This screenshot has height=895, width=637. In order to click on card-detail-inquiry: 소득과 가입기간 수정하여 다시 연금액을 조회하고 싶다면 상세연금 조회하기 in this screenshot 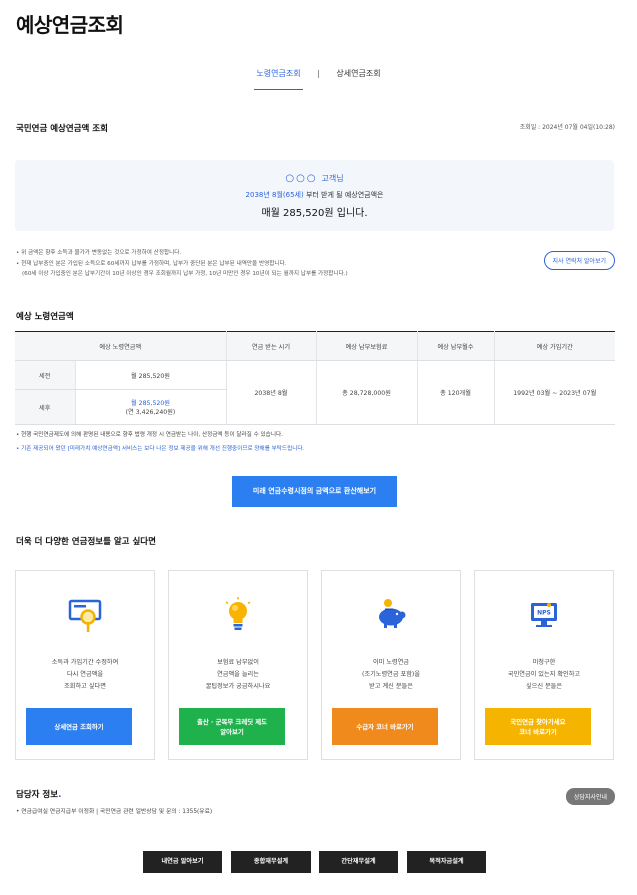, I will do `click(85, 665)`.